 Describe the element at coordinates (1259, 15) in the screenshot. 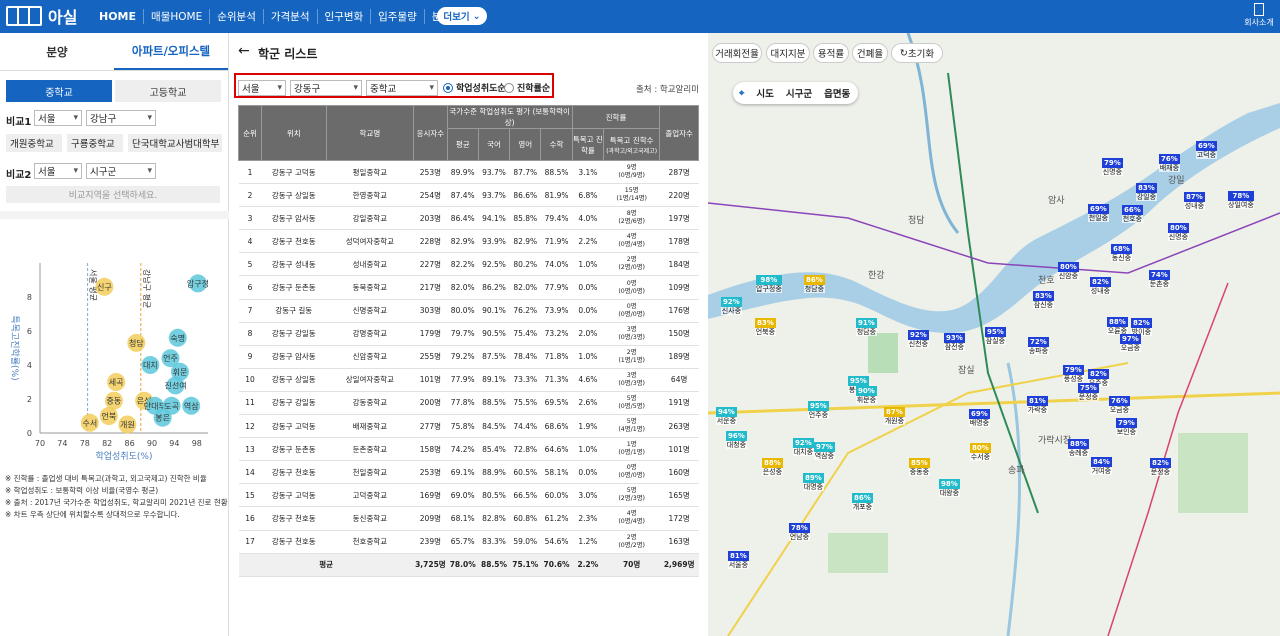

I see `company-info-button: 회사소개` at that location.